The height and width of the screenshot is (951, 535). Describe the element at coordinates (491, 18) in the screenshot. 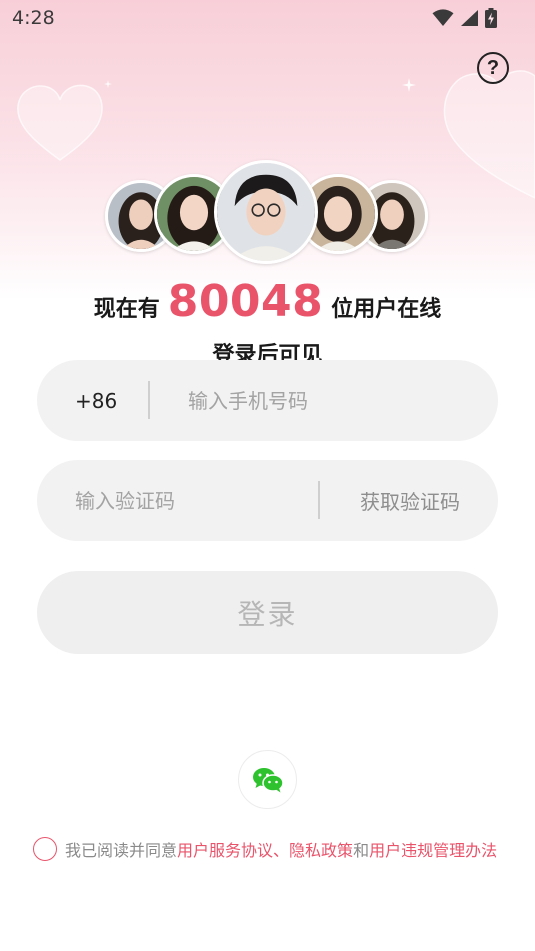

I see `battery-charging-icon` at that location.